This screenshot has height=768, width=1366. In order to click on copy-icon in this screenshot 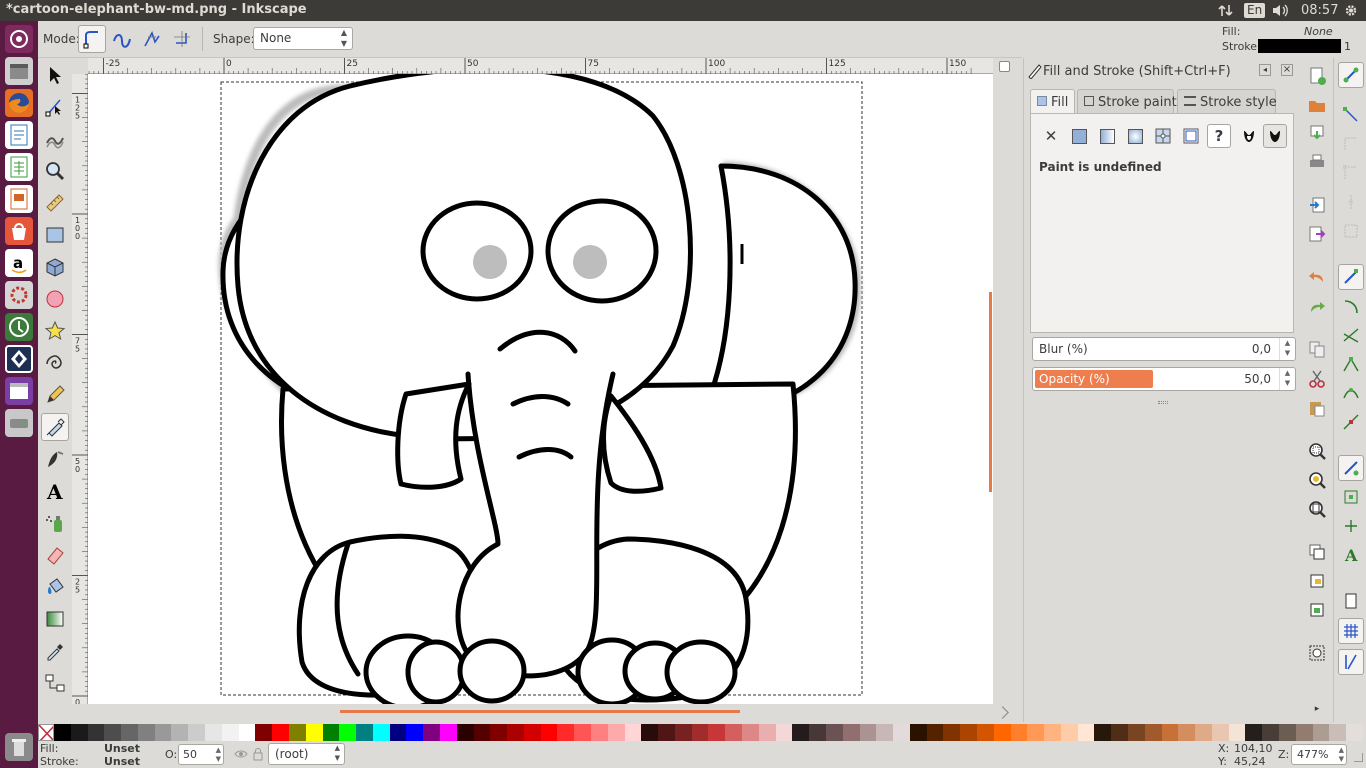, I will do `click(1317, 349)`.